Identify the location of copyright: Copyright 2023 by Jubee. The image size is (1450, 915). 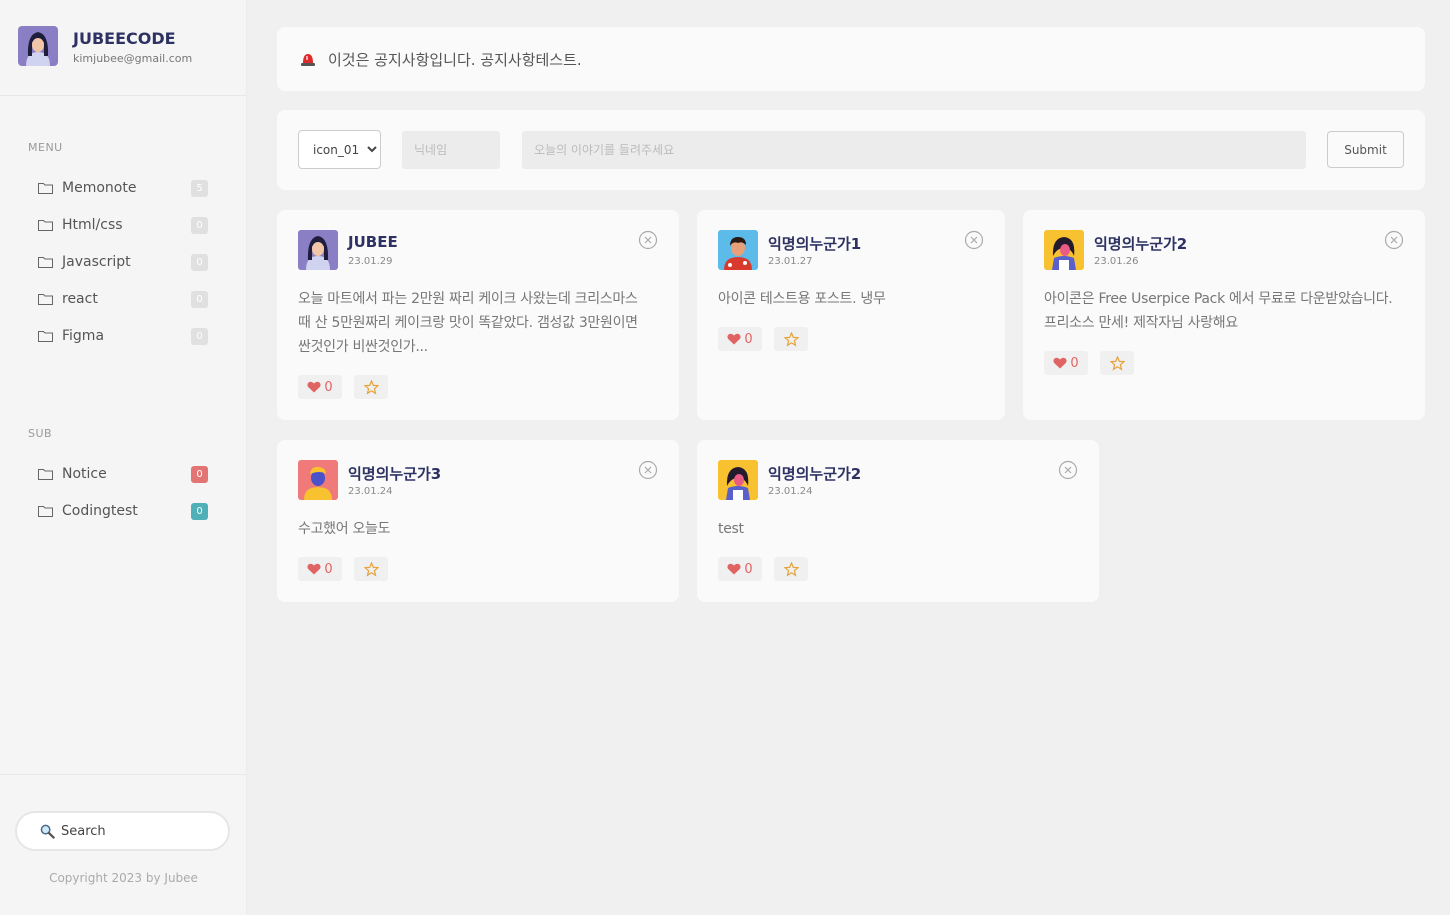
(123, 878).